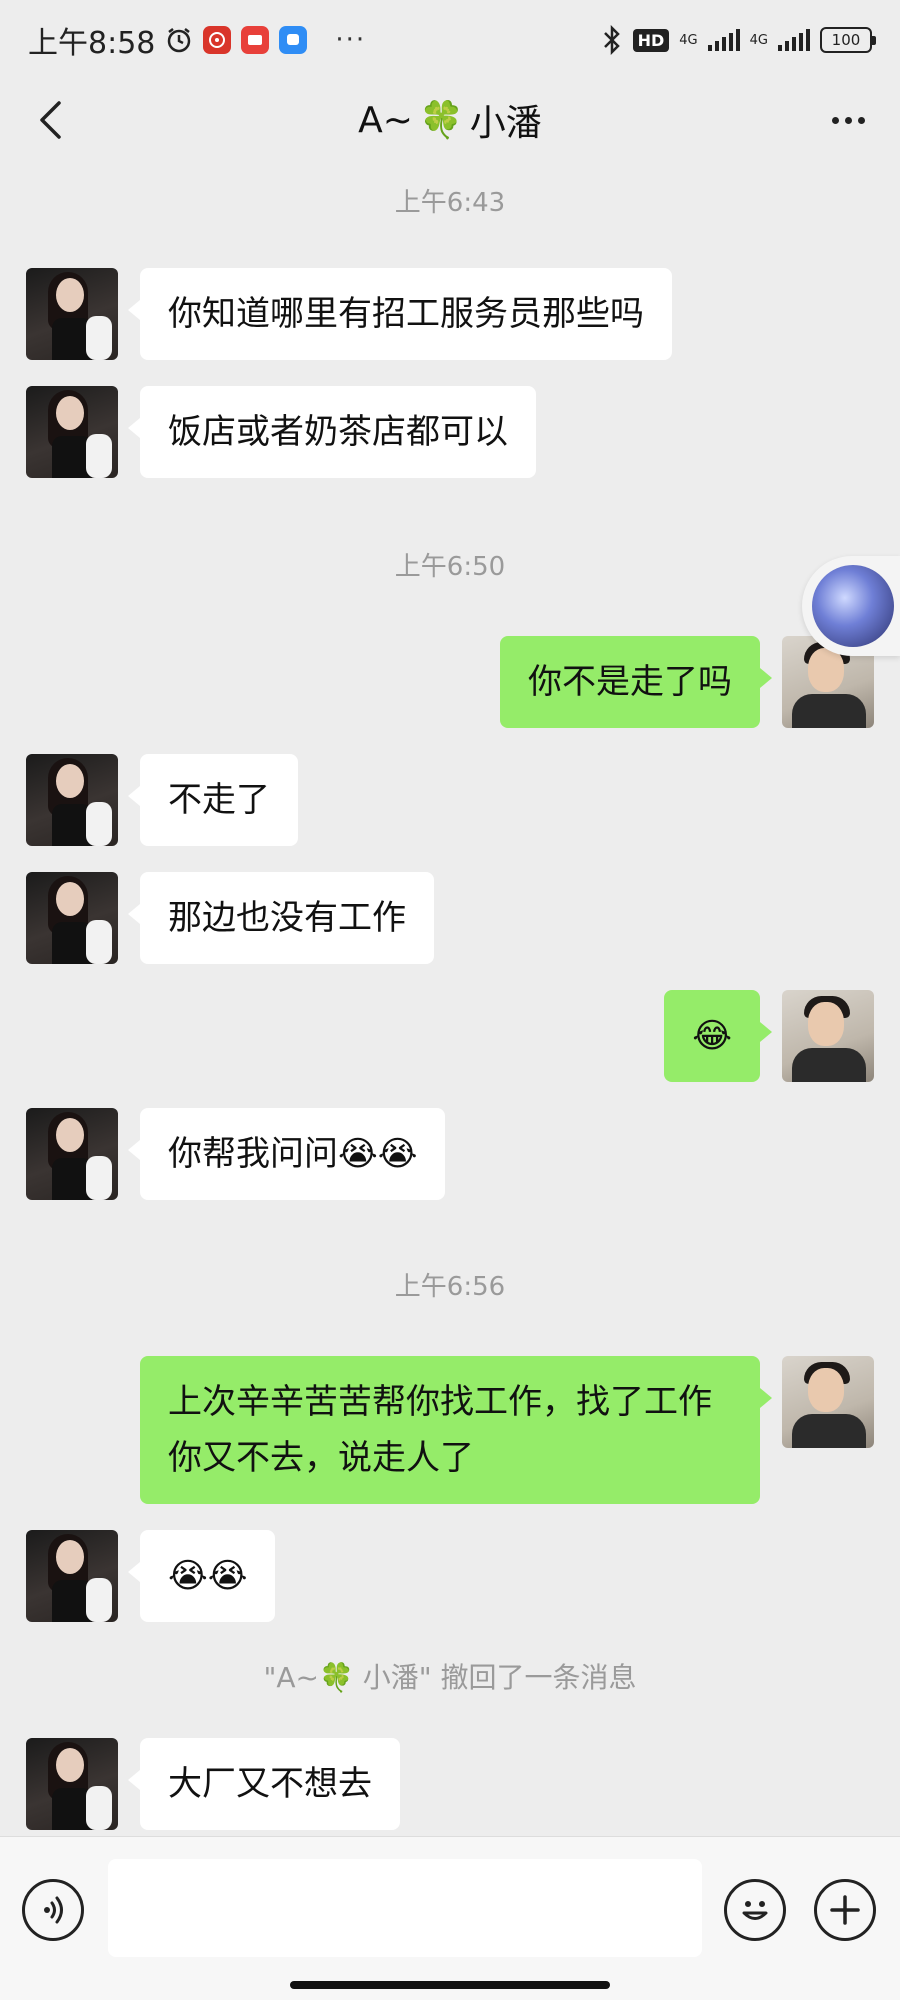 This screenshot has height=2000, width=900. What do you see at coordinates (286, 1154) in the screenshot?
I see `message-bubble: 你帮我问问😭😭` at bounding box center [286, 1154].